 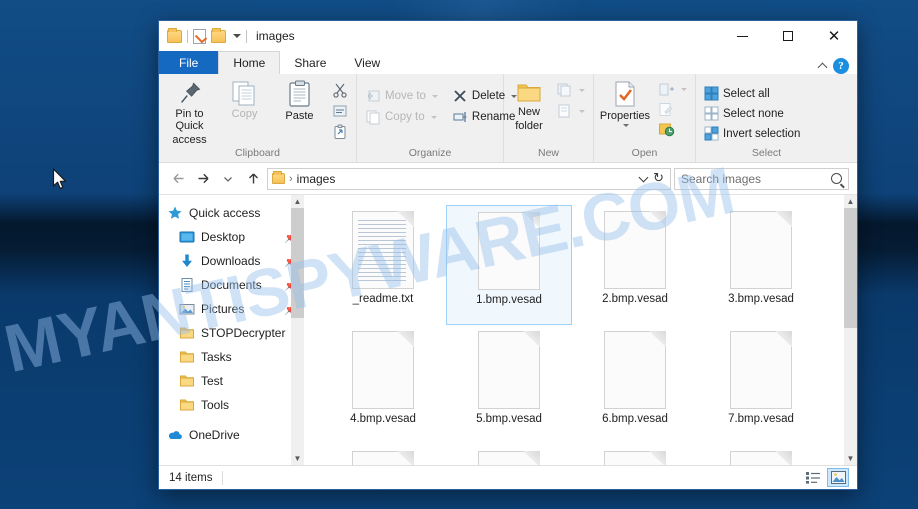 What do you see at coordinates (401, 96) in the screenshot?
I see `move-to-button: Move to` at bounding box center [401, 96].